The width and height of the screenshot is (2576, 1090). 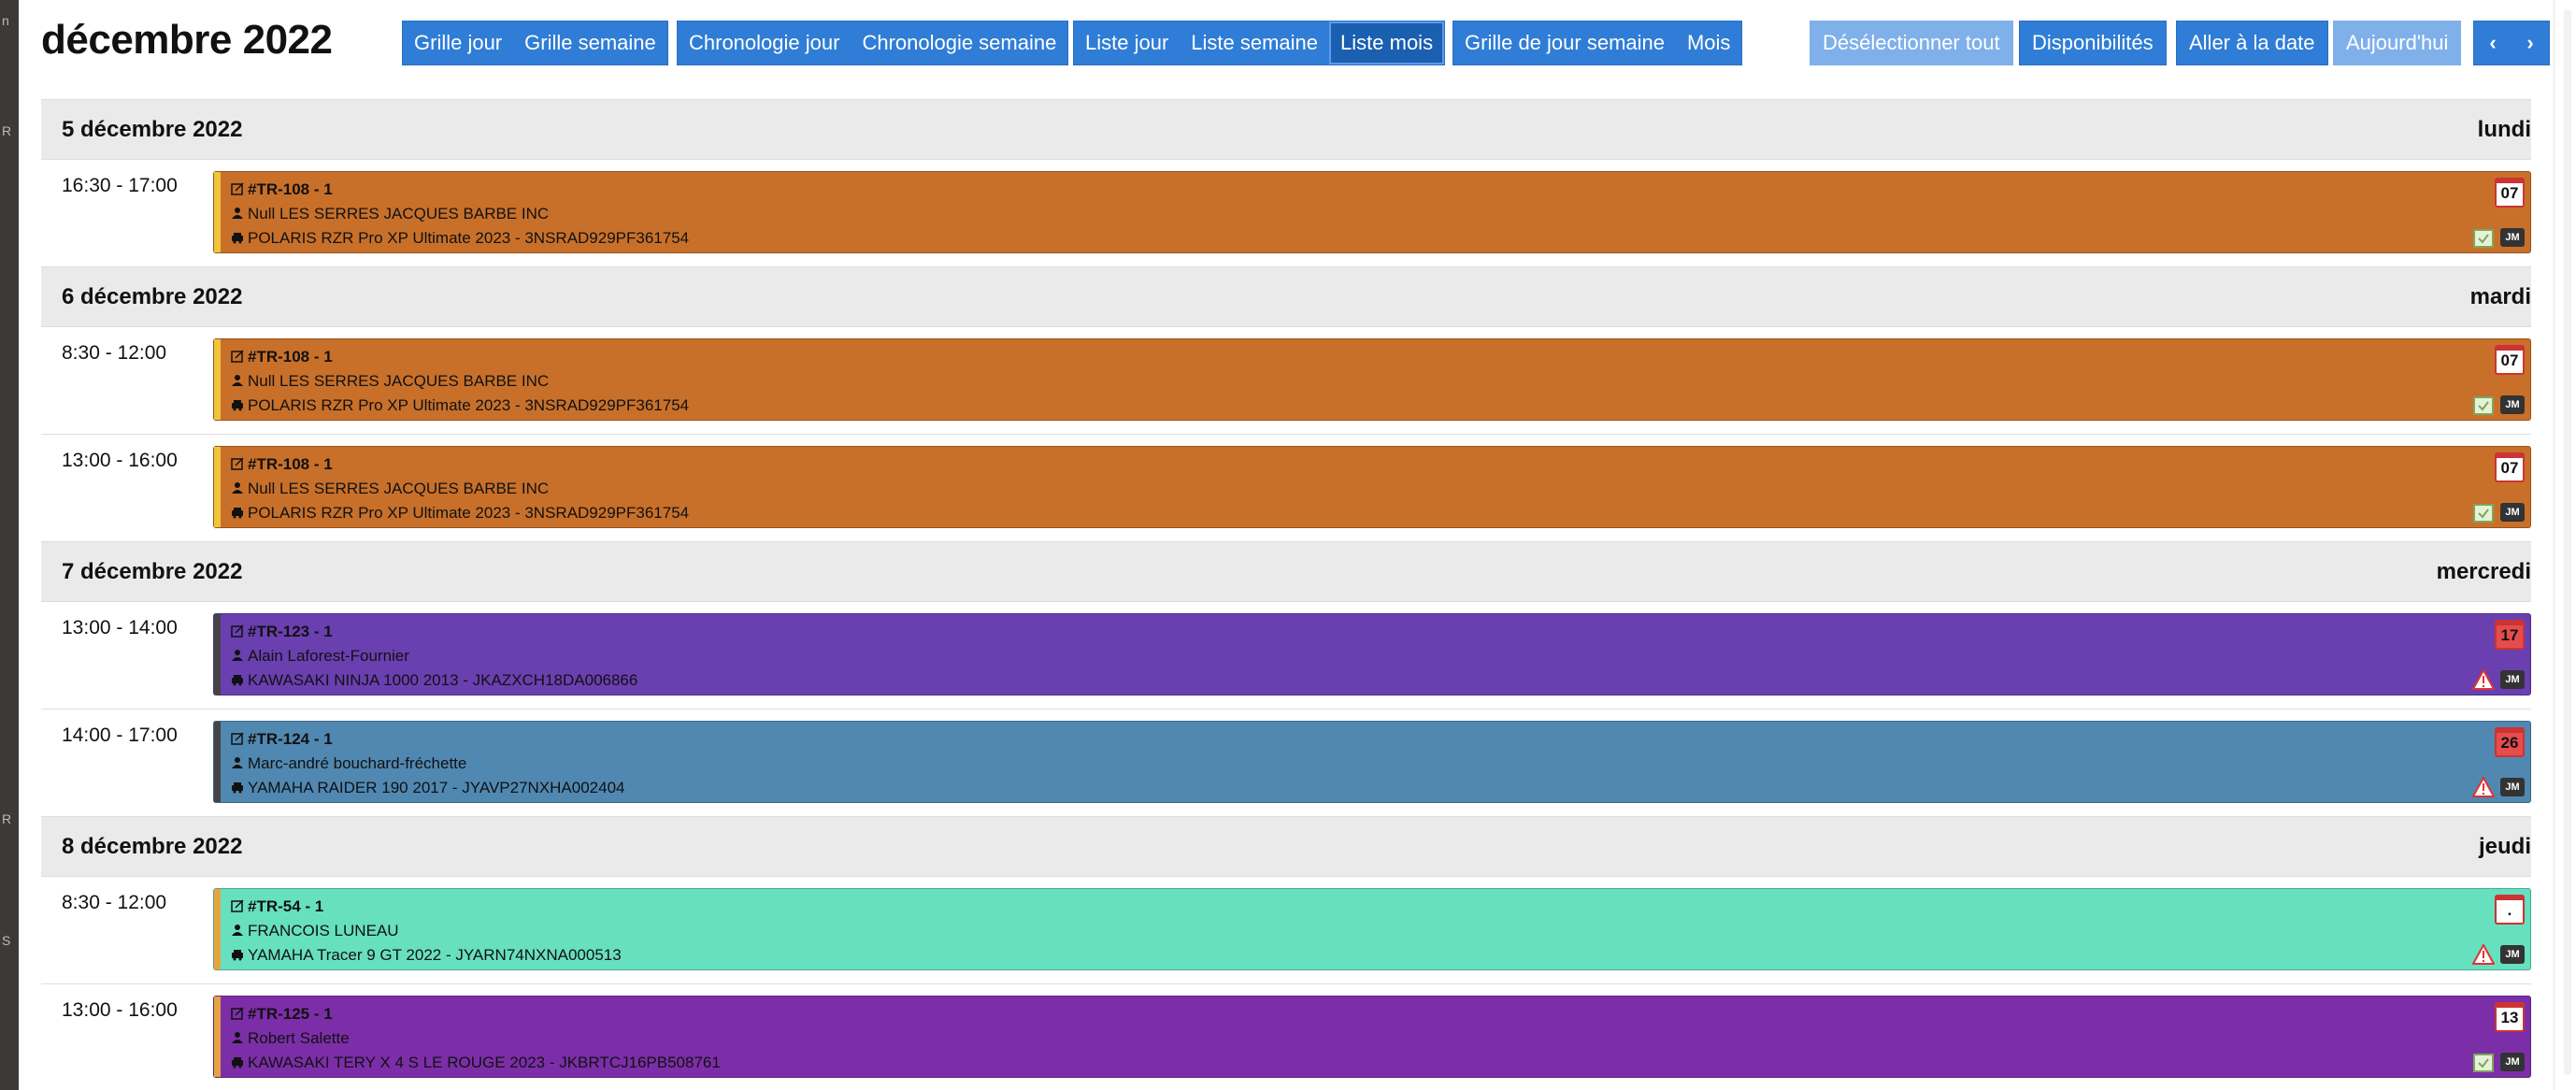 What do you see at coordinates (2500, 296) in the screenshot?
I see `day-weekday: mardi` at bounding box center [2500, 296].